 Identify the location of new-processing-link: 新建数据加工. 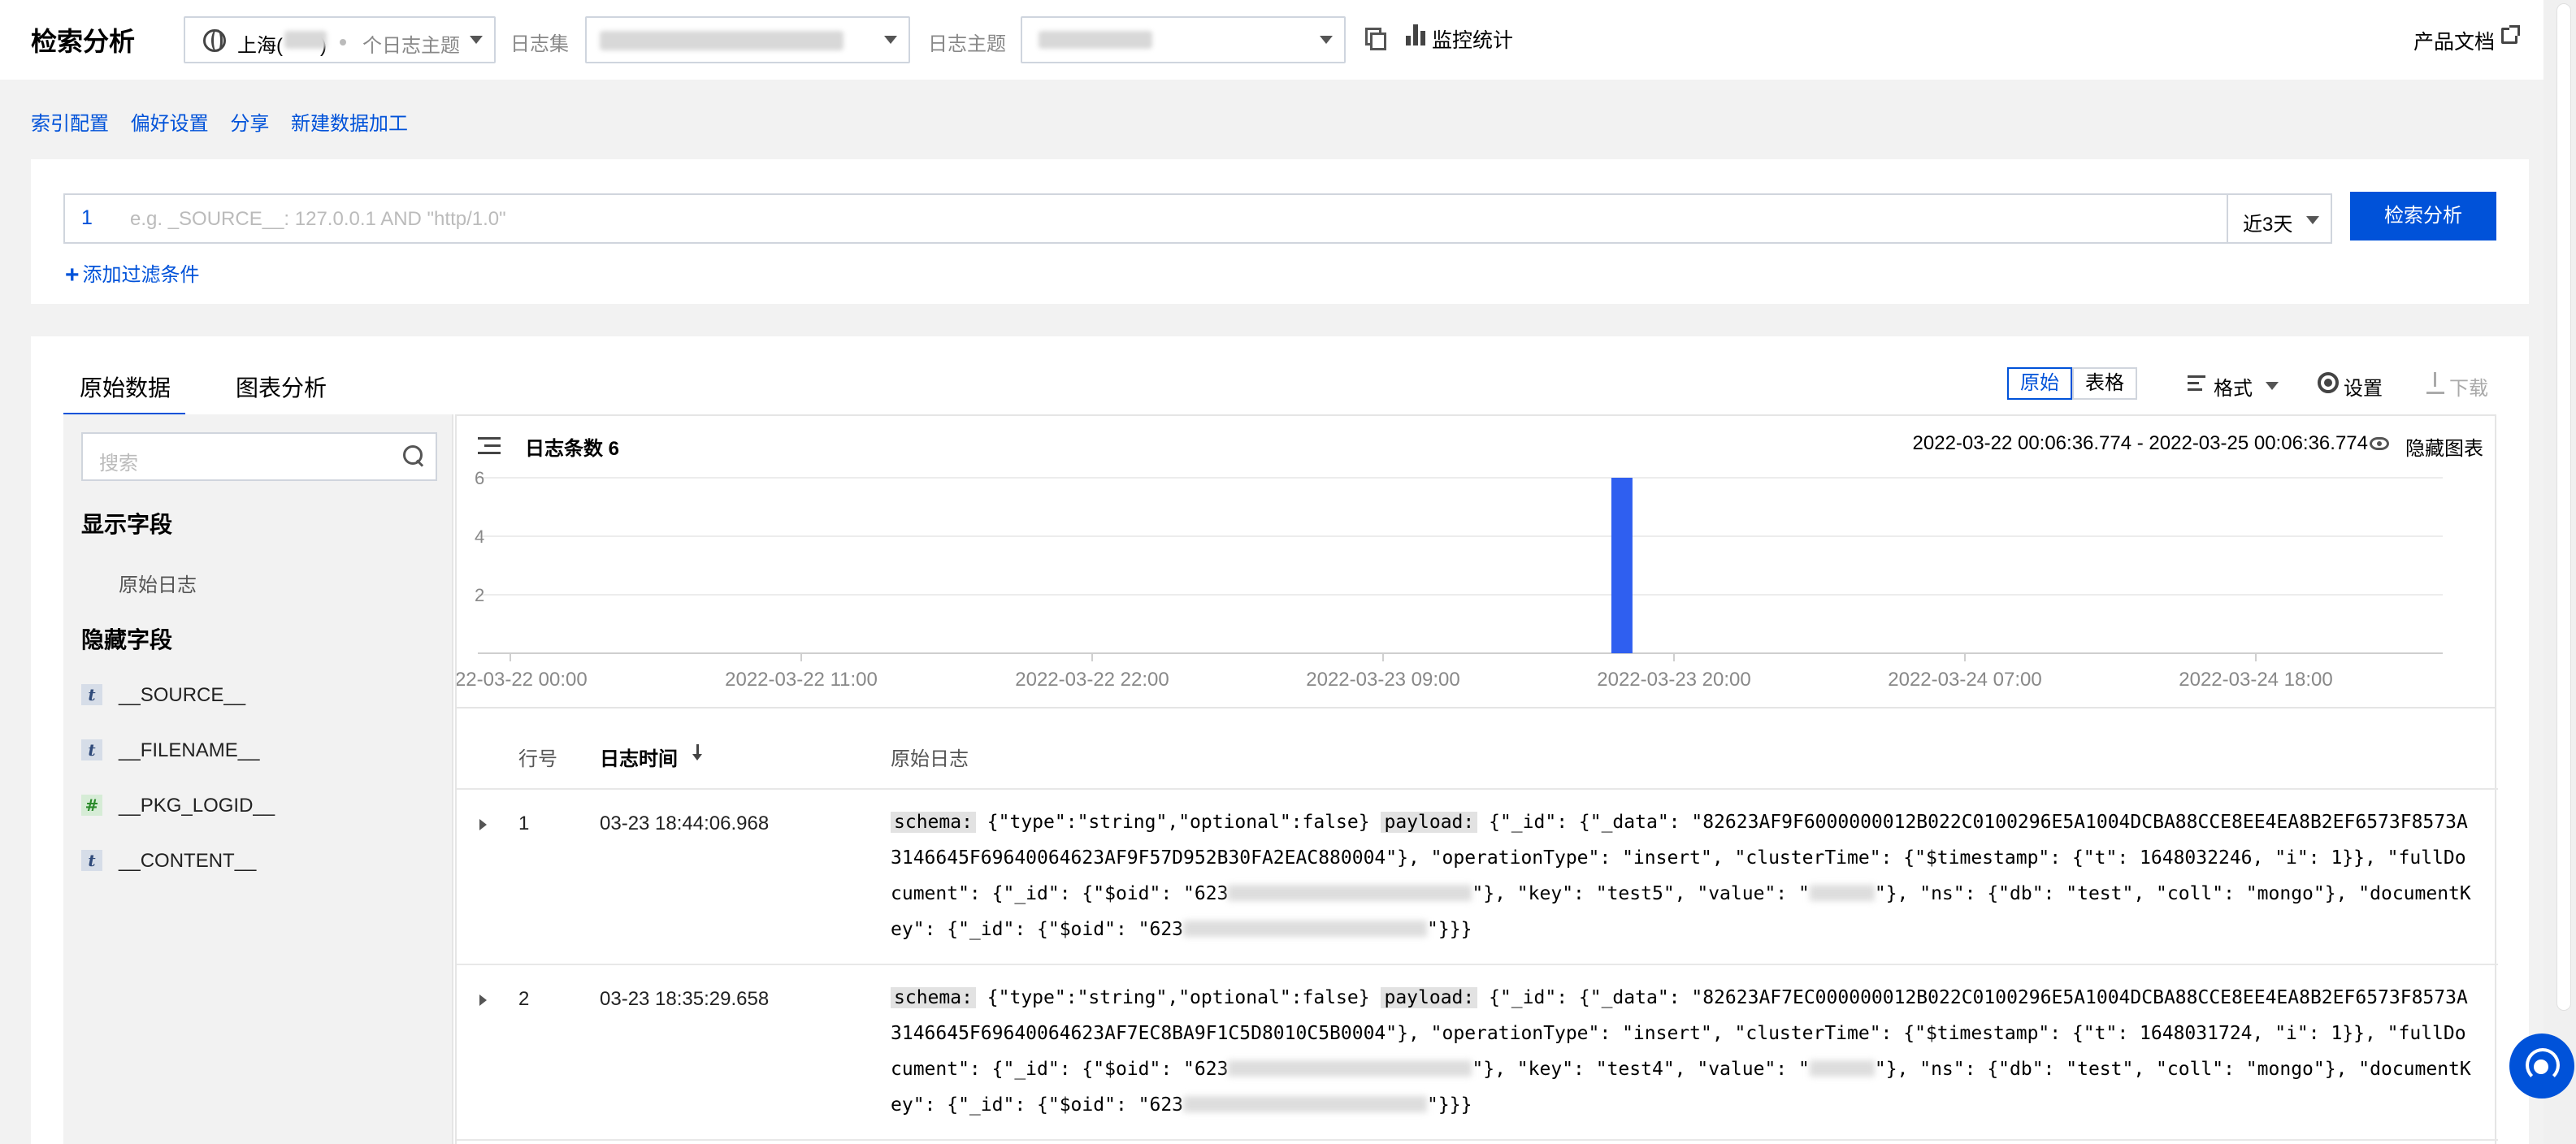
(349, 124).